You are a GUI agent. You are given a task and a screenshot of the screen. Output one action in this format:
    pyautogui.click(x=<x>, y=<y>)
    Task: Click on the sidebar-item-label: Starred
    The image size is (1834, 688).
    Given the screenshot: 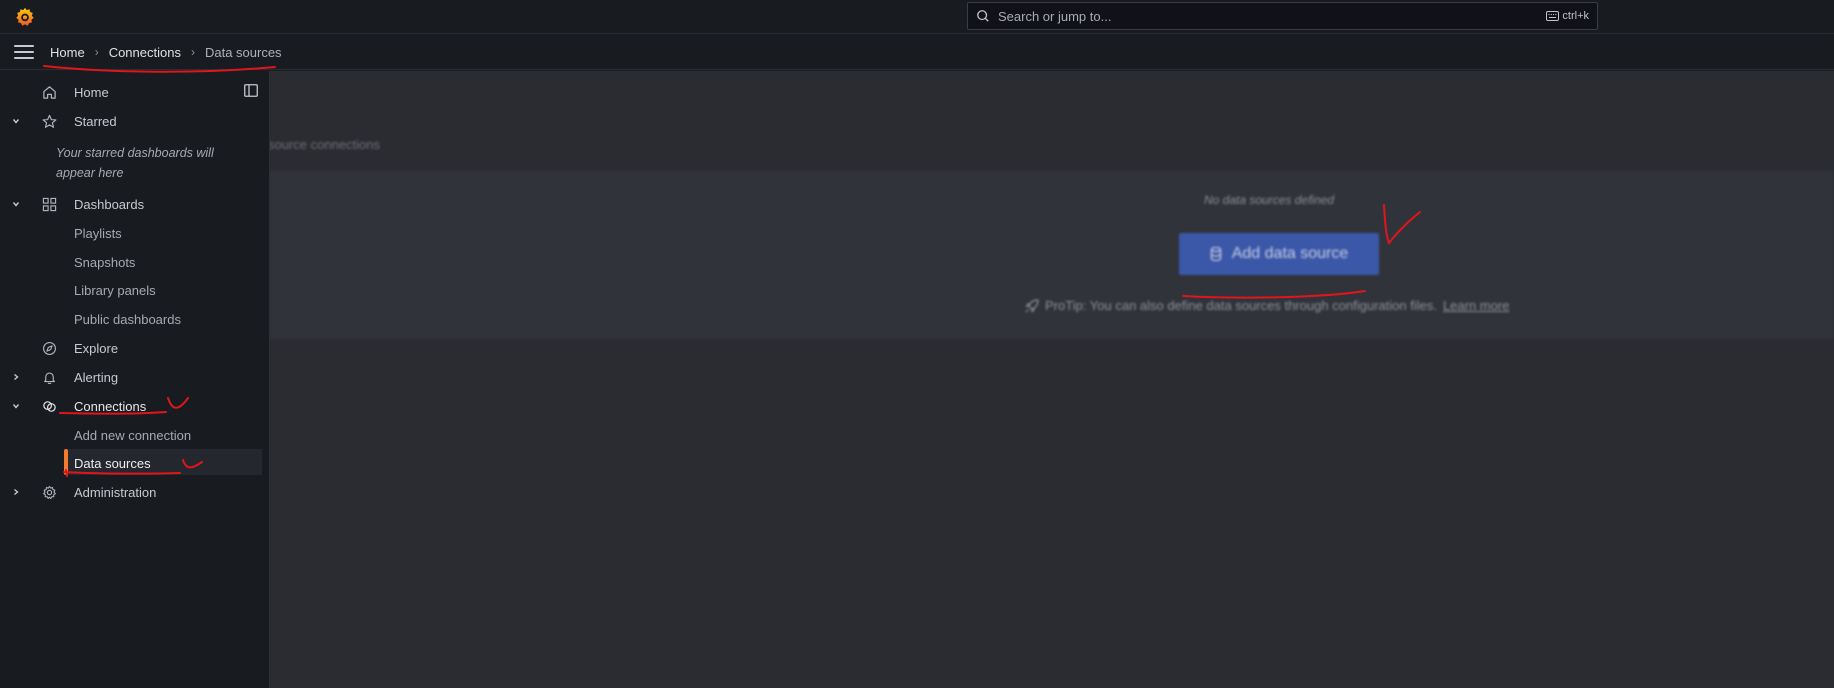 What is the action you would take?
    pyautogui.click(x=95, y=121)
    